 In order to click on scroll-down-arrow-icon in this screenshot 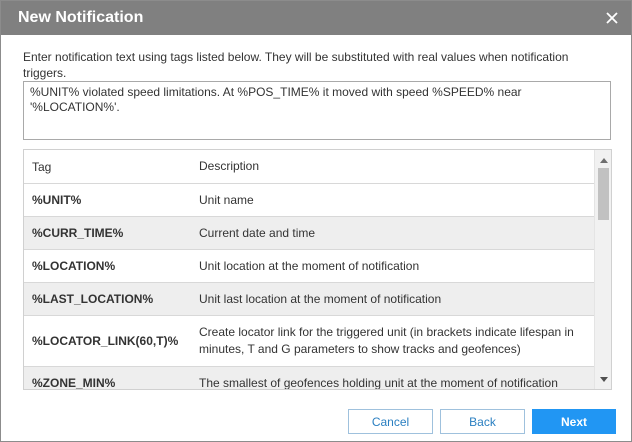, I will do `click(603, 379)`.